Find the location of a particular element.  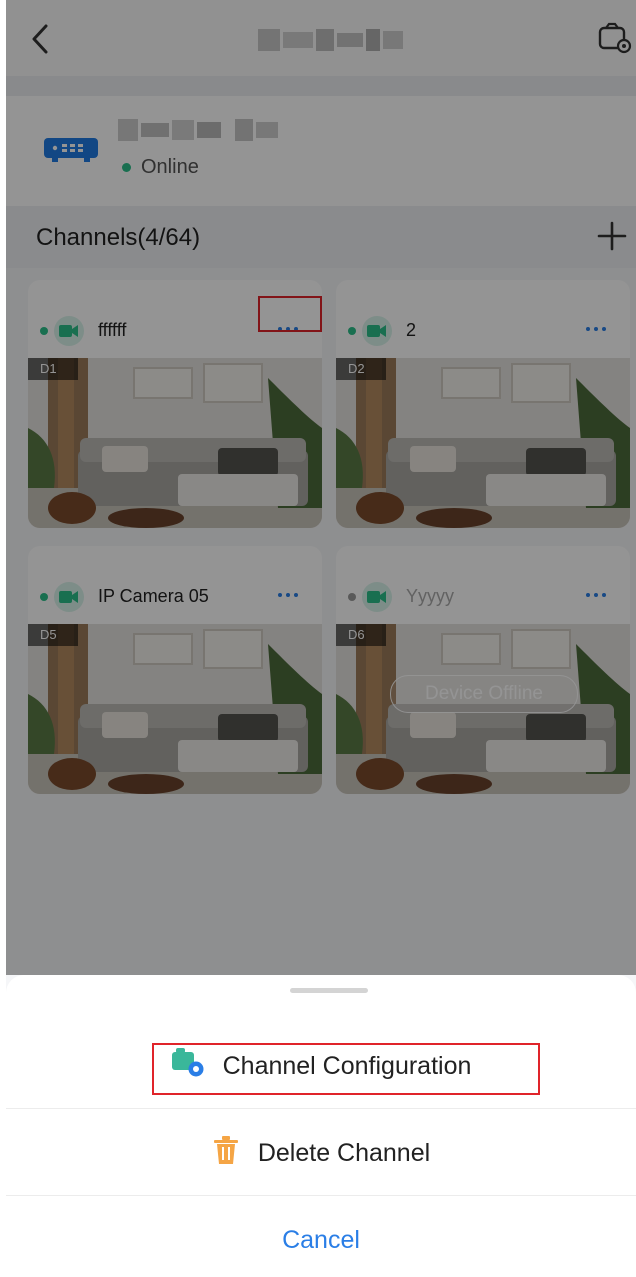

channel-card: IP Camera 05 D5 is located at coordinates (175, 670).